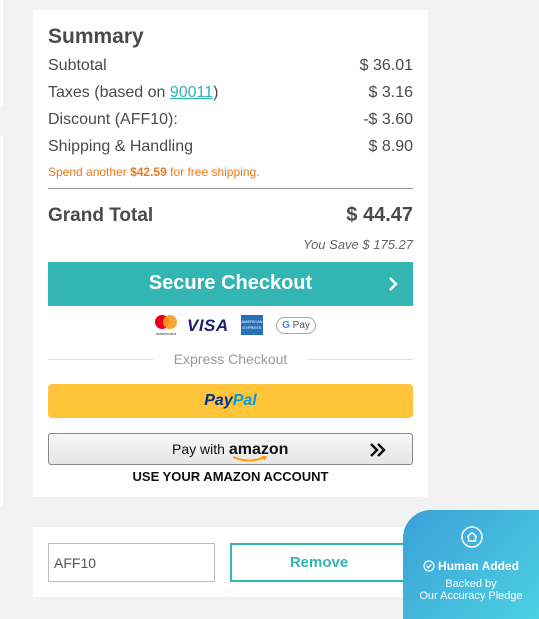 Image resolution: width=539 pixels, height=619 pixels. Describe the element at coordinates (230, 188) in the screenshot. I see `summary-divider` at that location.